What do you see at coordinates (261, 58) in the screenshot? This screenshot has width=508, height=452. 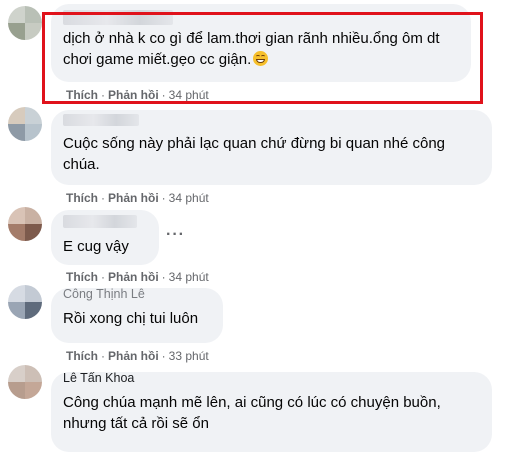 I see `grinning-face-emoji-icon` at bounding box center [261, 58].